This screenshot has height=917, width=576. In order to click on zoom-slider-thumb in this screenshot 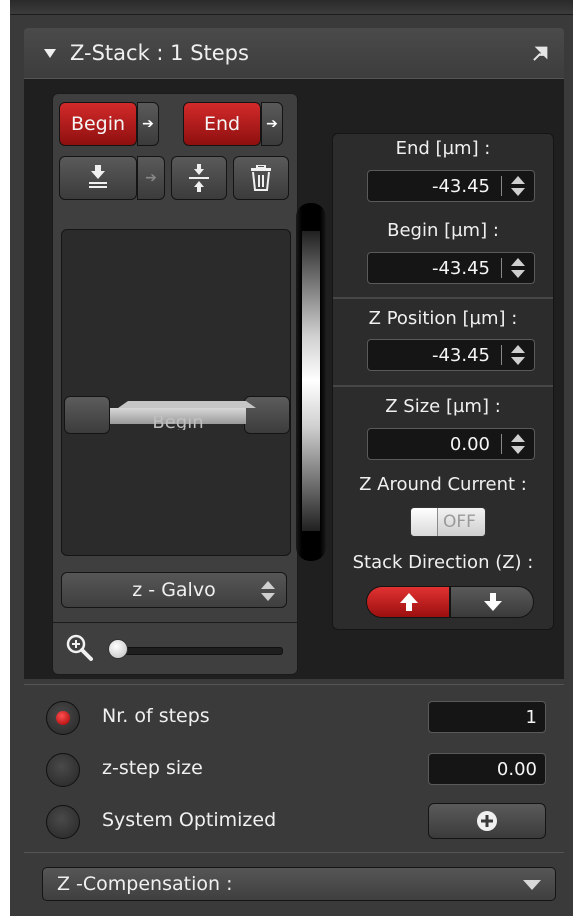, I will do `click(118, 649)`.